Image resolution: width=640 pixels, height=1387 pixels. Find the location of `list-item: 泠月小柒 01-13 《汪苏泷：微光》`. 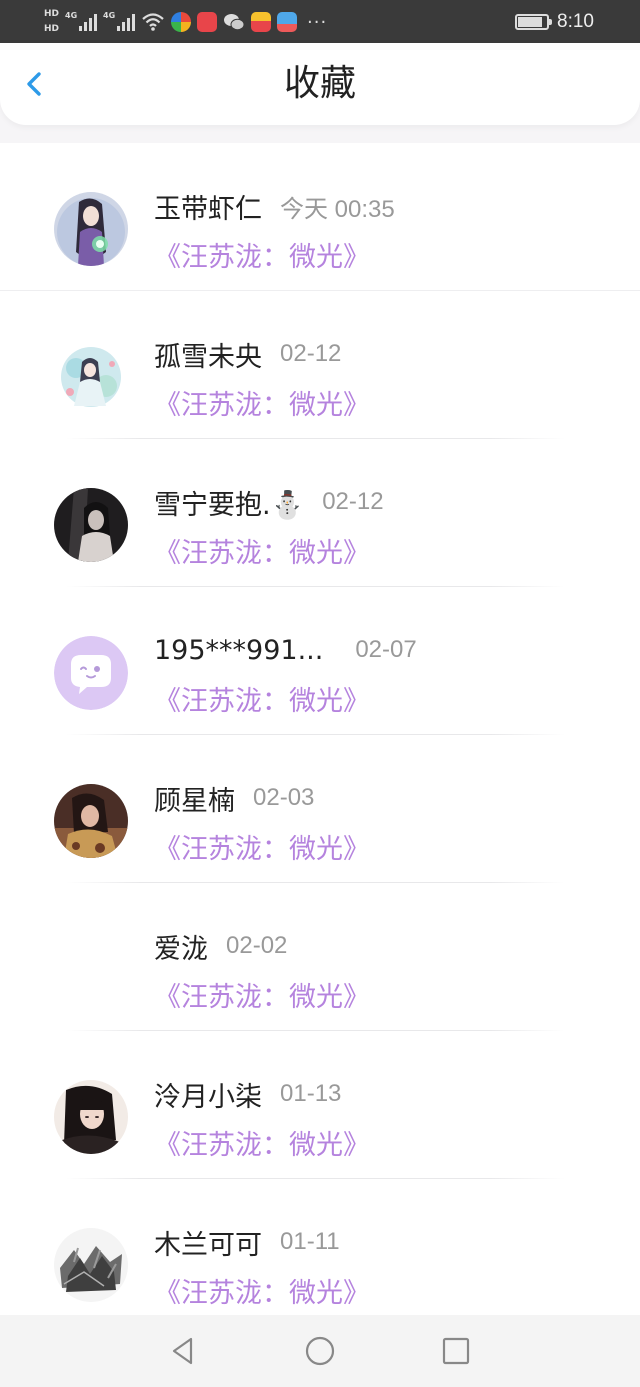

list-item: 泠月小柒 01-13 《汪苏泷：微光》 is located at coordinates (320, 1105).